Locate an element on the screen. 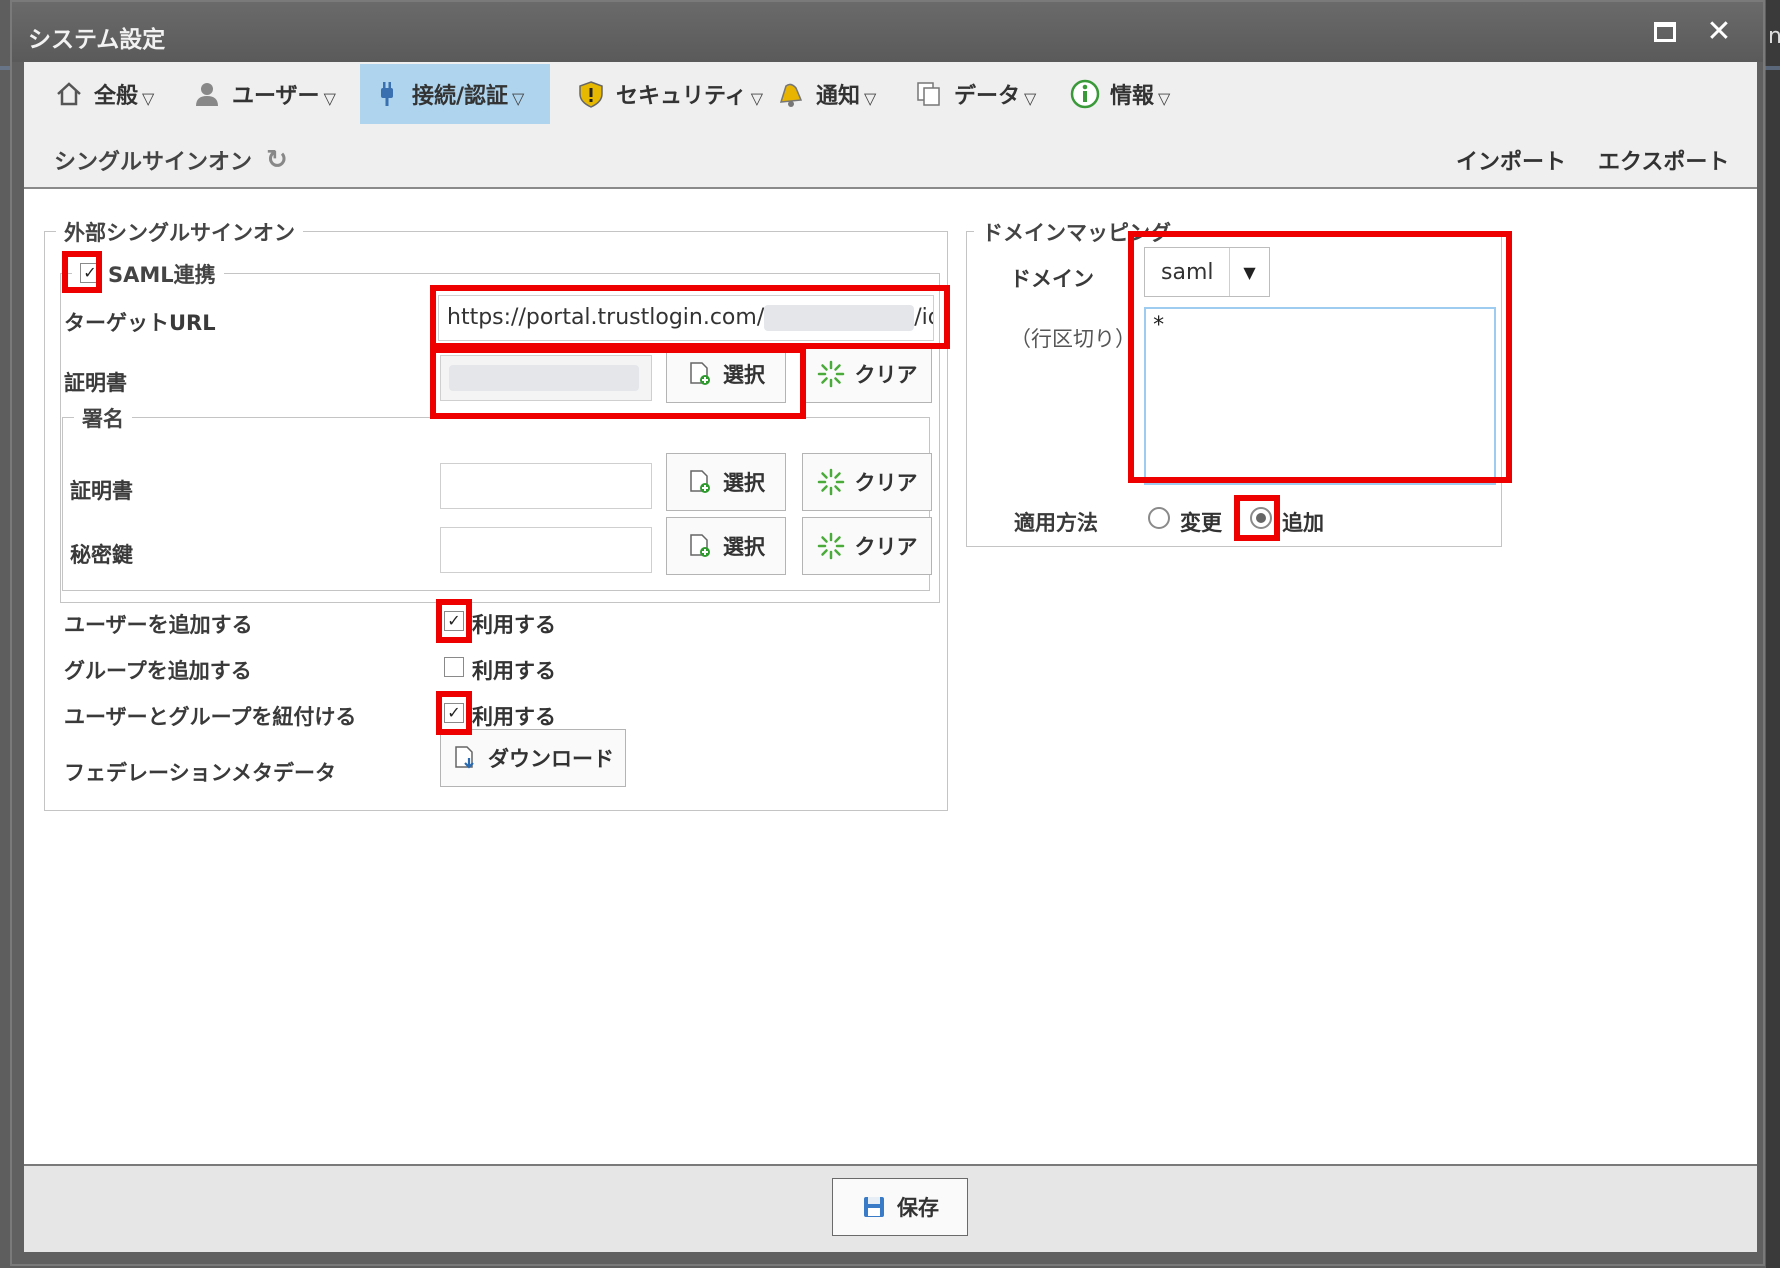  apply-add-radio is located at coordinates (1261, 518).